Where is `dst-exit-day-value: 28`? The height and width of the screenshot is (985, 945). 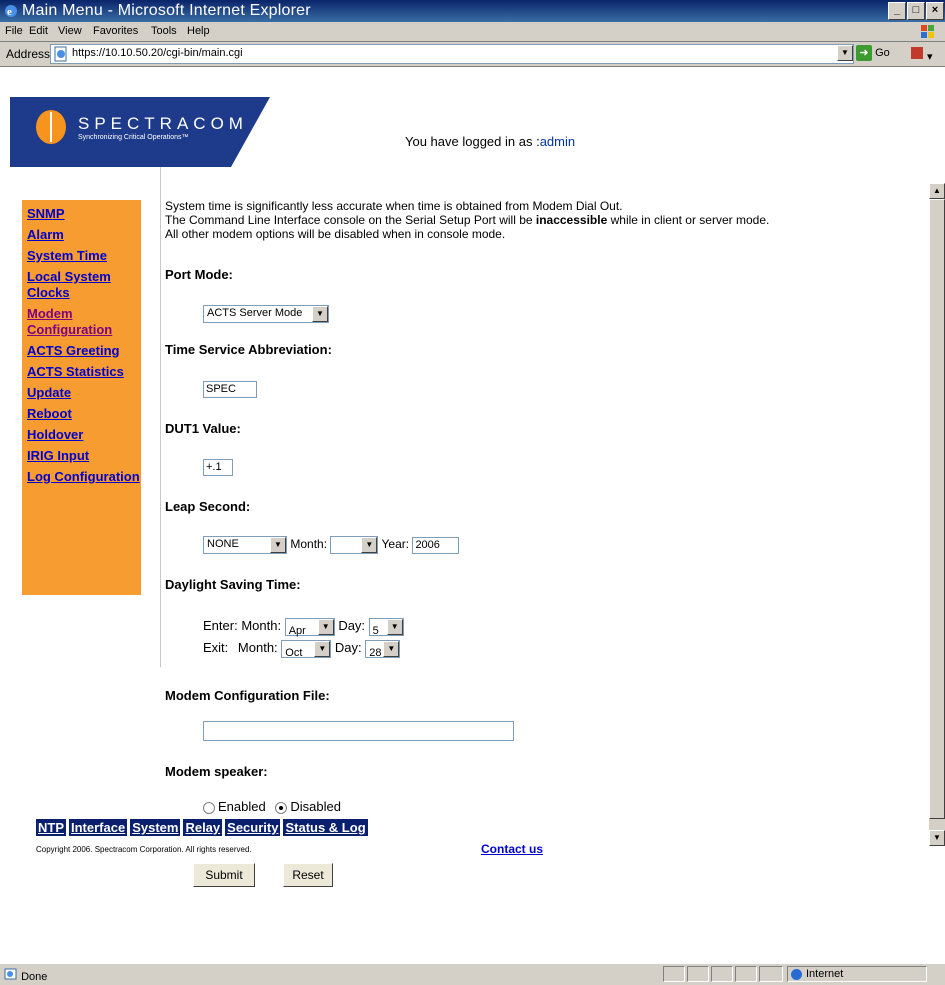
dst-exit-day-value: 28 is located at coordinates (375, 652).